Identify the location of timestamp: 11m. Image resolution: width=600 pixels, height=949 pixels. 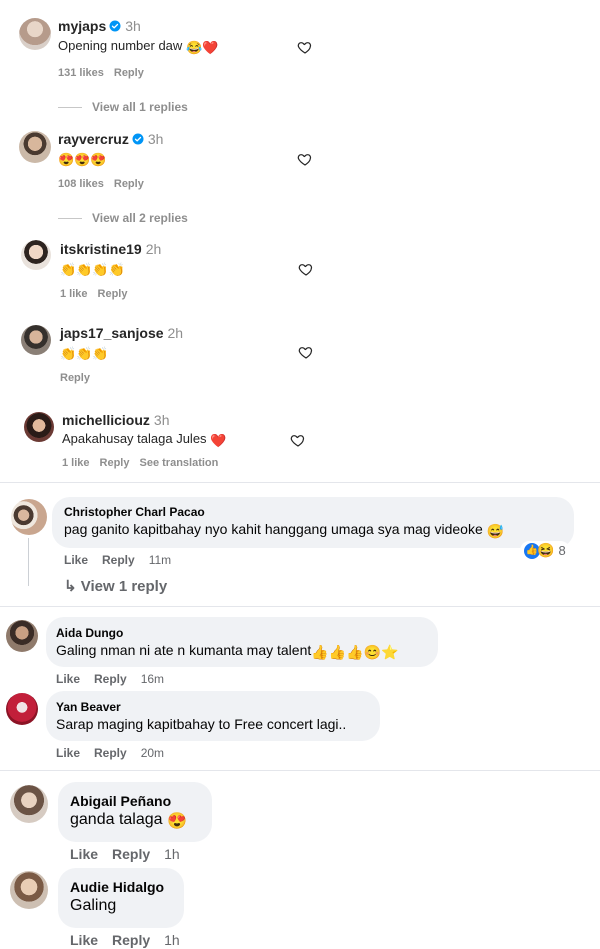
(160, 560).